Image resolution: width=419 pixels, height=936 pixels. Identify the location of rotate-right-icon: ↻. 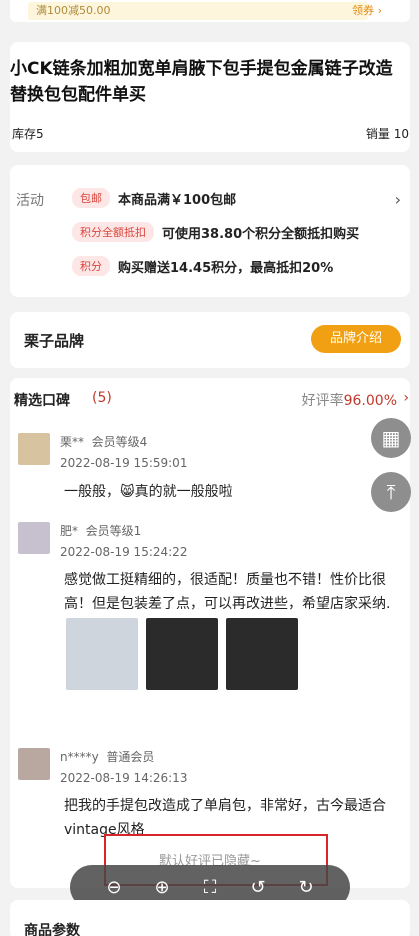
(306, 887).